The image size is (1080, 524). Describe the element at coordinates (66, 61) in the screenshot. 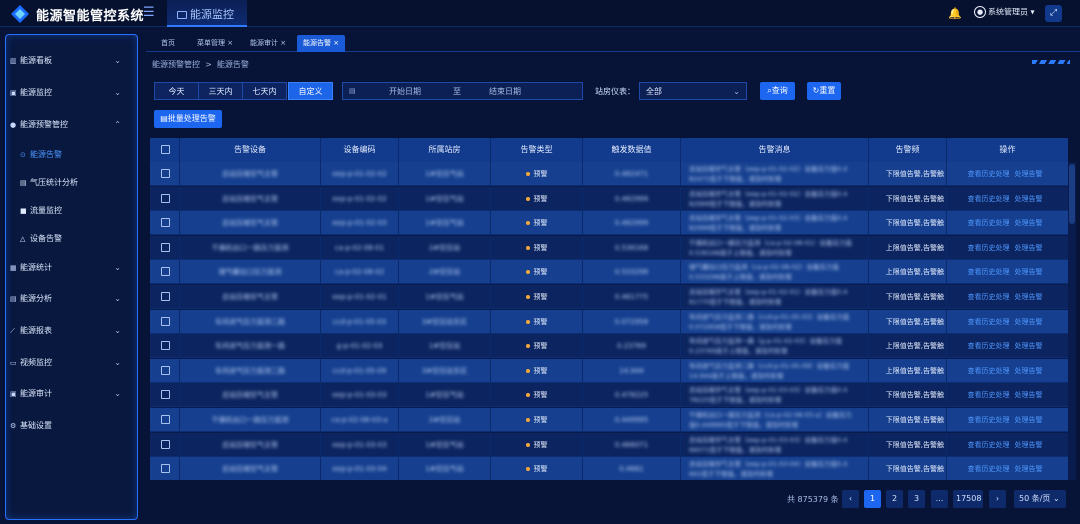

I see `sidebar-item-energy-board: ▥ 能源看板 ⌄` at that location.